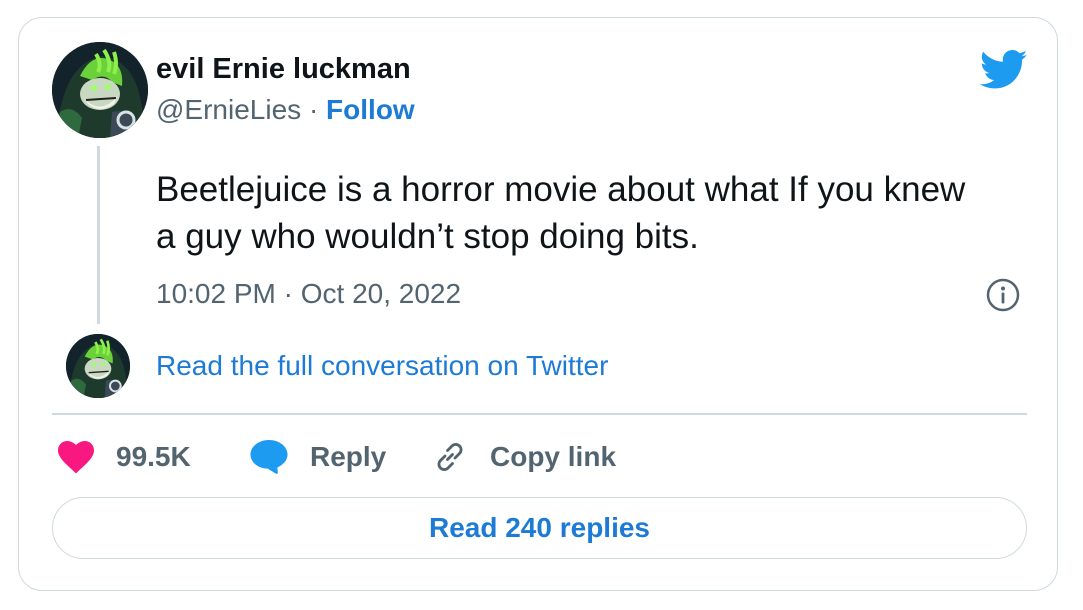 Image resolution: width=1083 pixels, height=610 pixels. I want to click on read-full-conversation-link: Read the full conversation on Twitter, so click(382, 366).